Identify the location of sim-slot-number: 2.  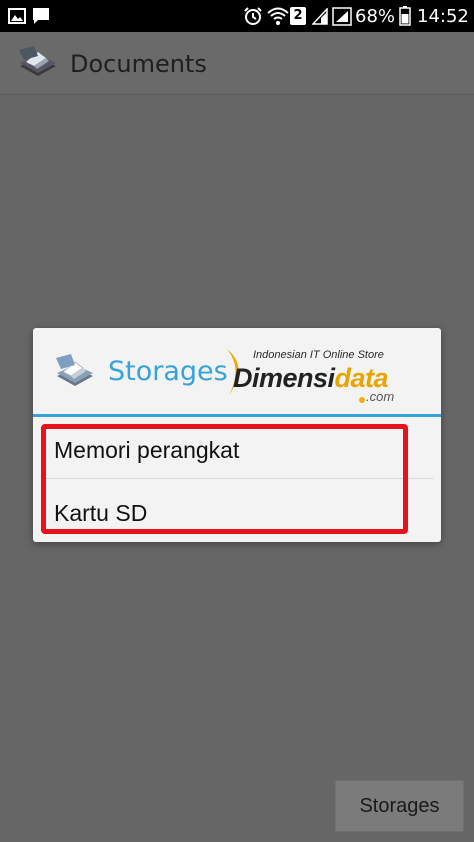
(298, 15).